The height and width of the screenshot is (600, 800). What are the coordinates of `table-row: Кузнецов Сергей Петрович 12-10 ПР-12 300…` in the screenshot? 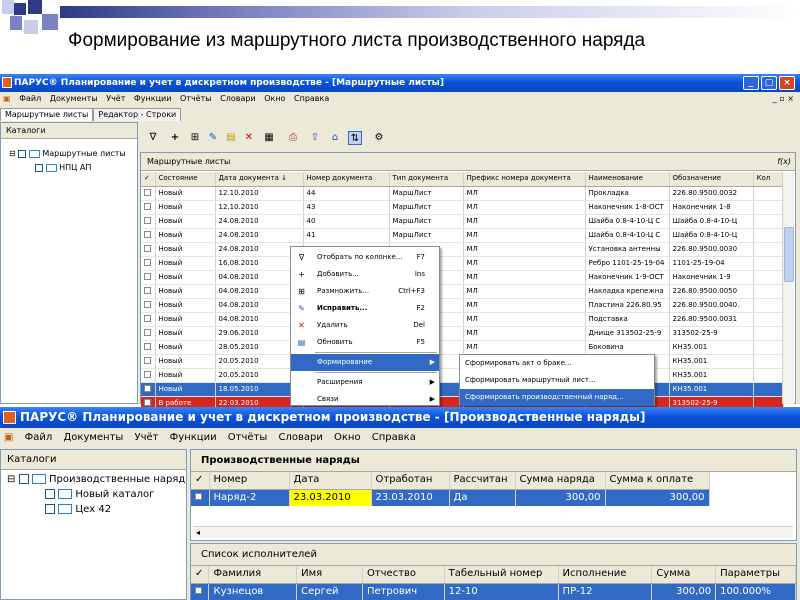 It's located at (493, 591).